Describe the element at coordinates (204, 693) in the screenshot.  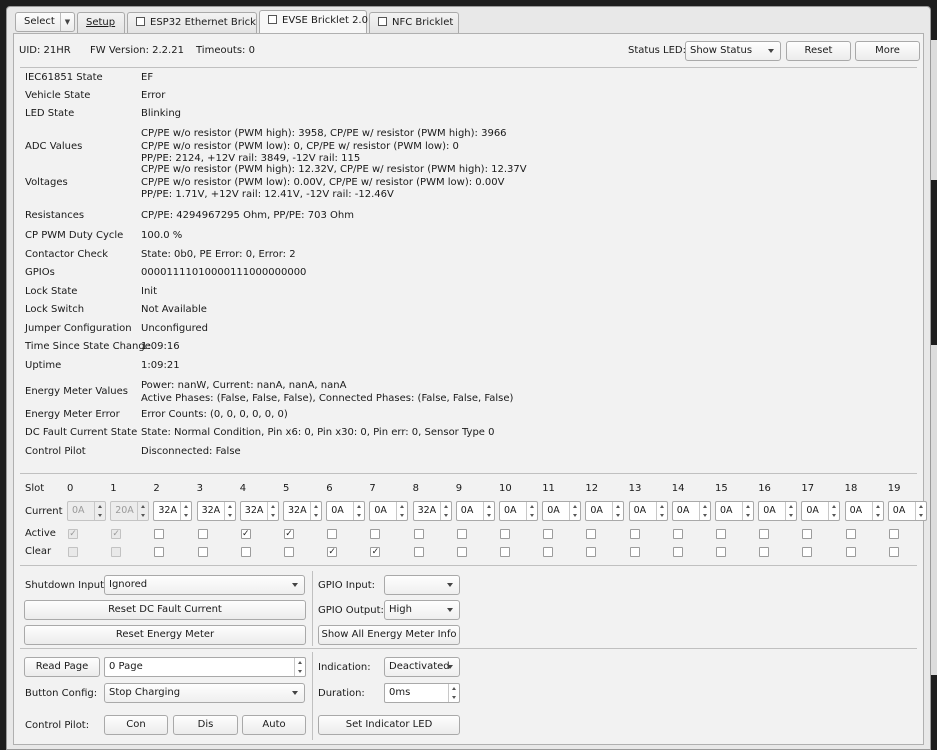
I see `button-config-combo: Stop Charging` at that location.